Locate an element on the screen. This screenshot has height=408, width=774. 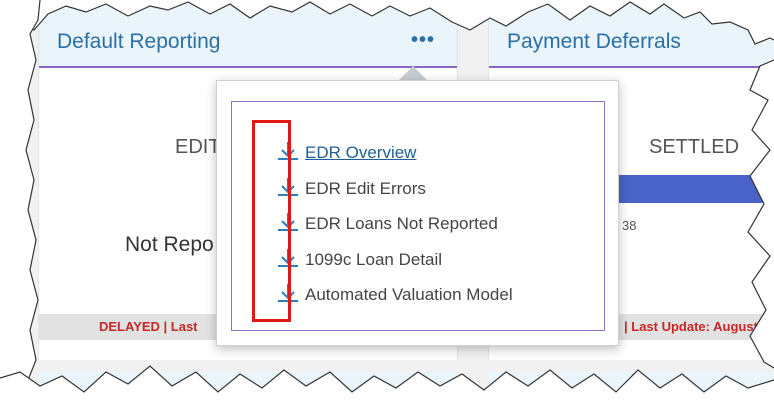
lower-left-card-header is located at coordinates (247, 390).